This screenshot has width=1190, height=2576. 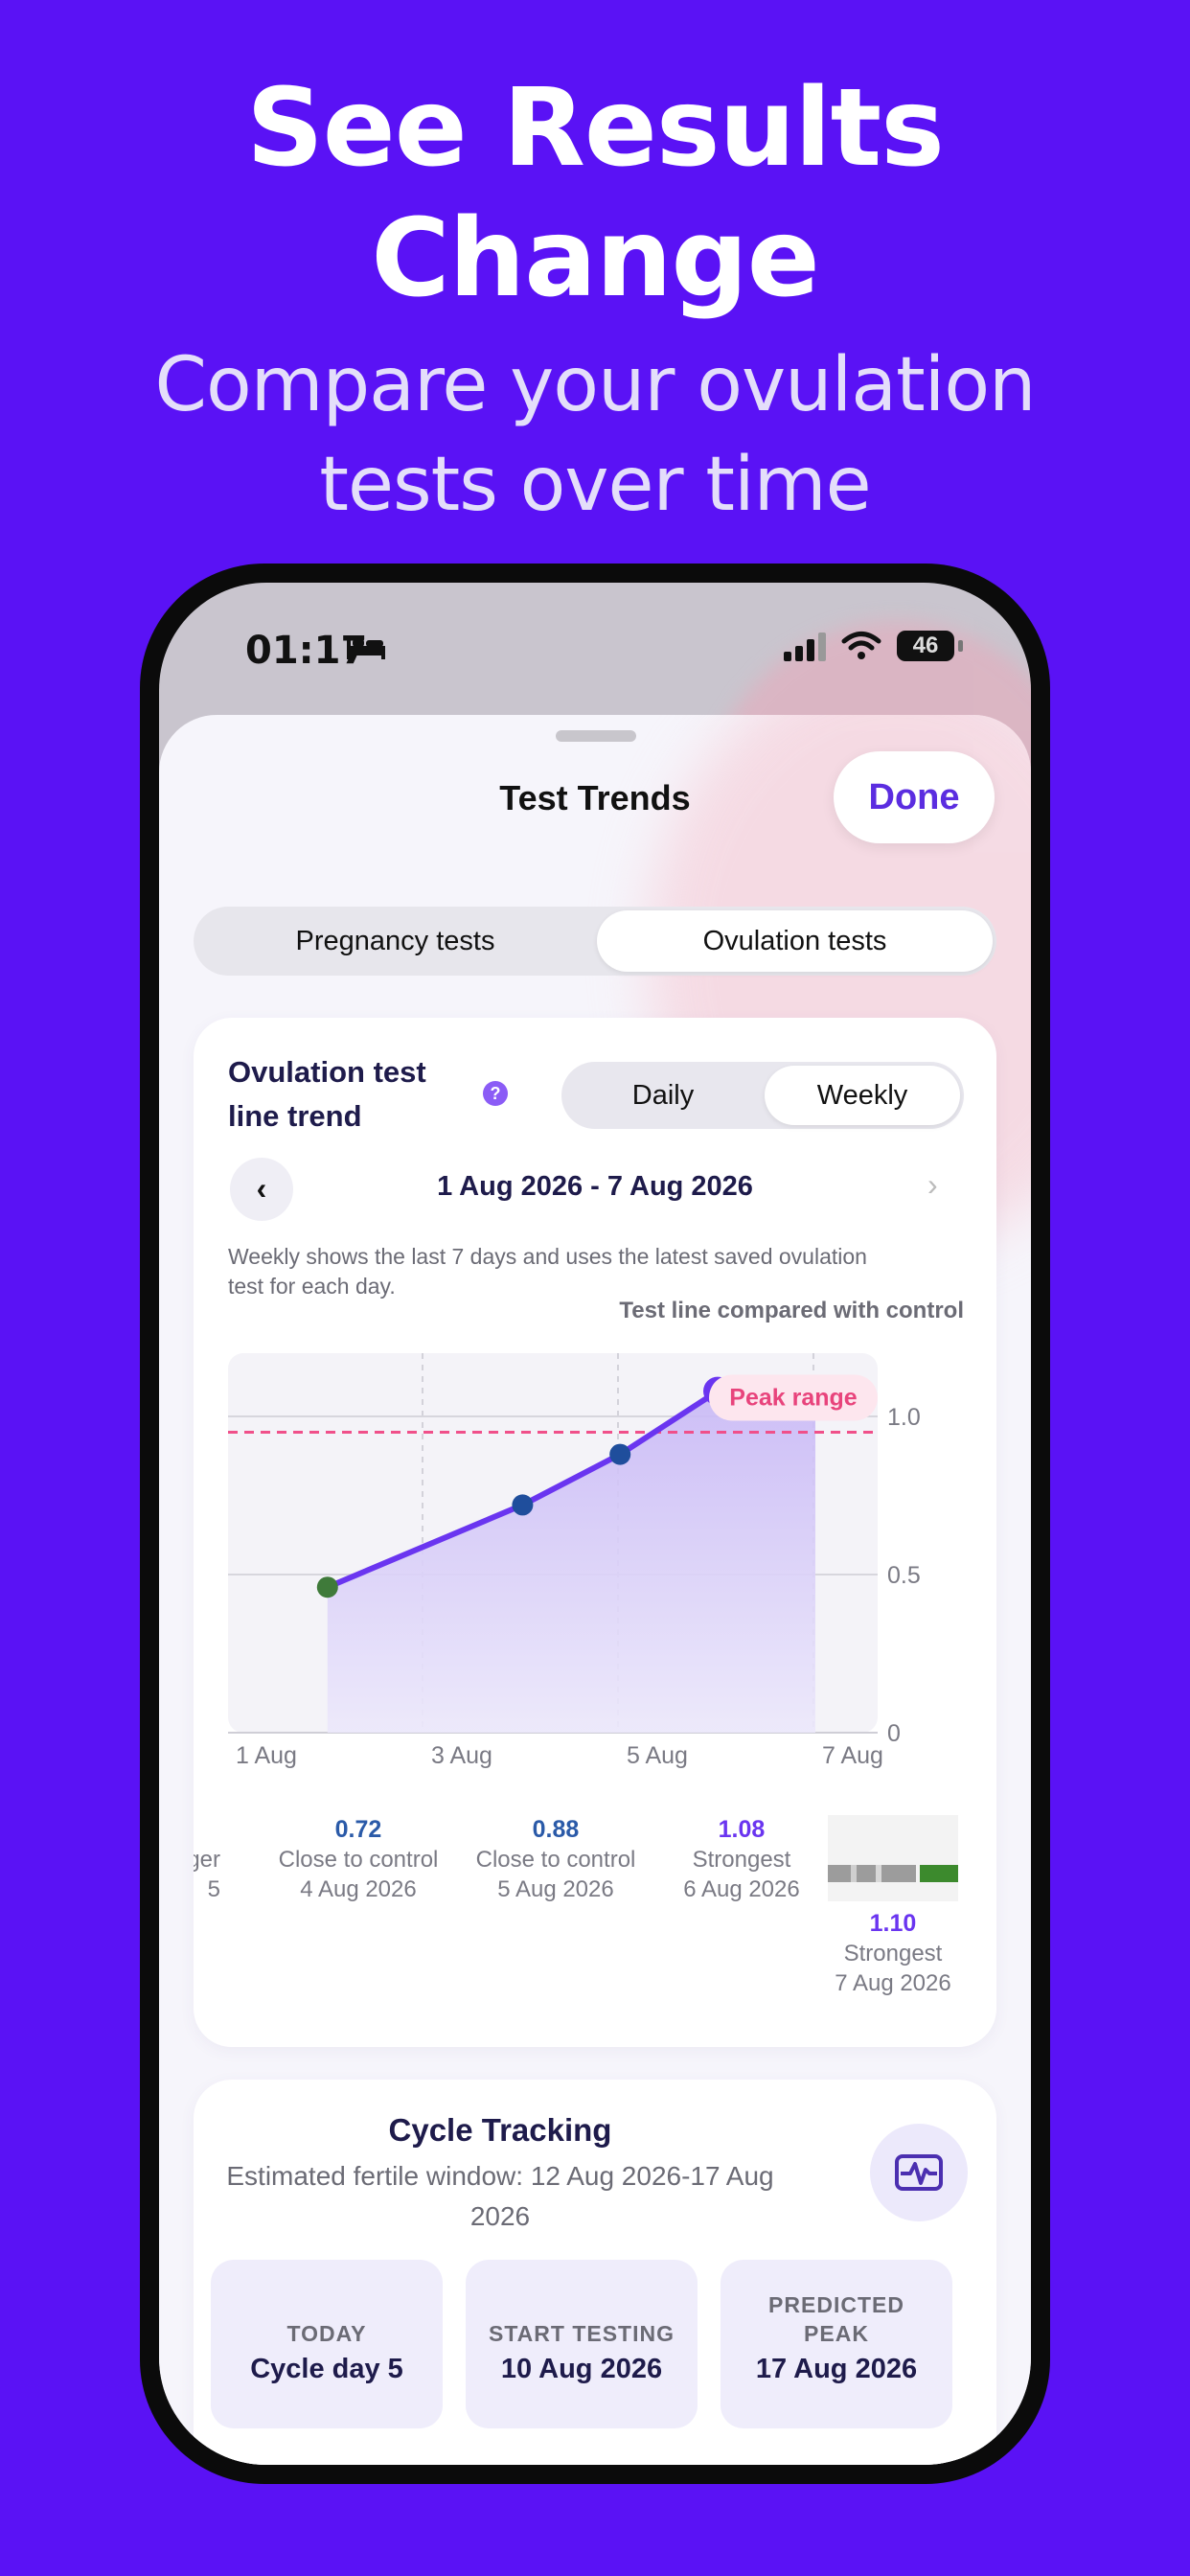 I want to click on trend-card-title: Ovulation test line trend, so click(x=327, y=1094).